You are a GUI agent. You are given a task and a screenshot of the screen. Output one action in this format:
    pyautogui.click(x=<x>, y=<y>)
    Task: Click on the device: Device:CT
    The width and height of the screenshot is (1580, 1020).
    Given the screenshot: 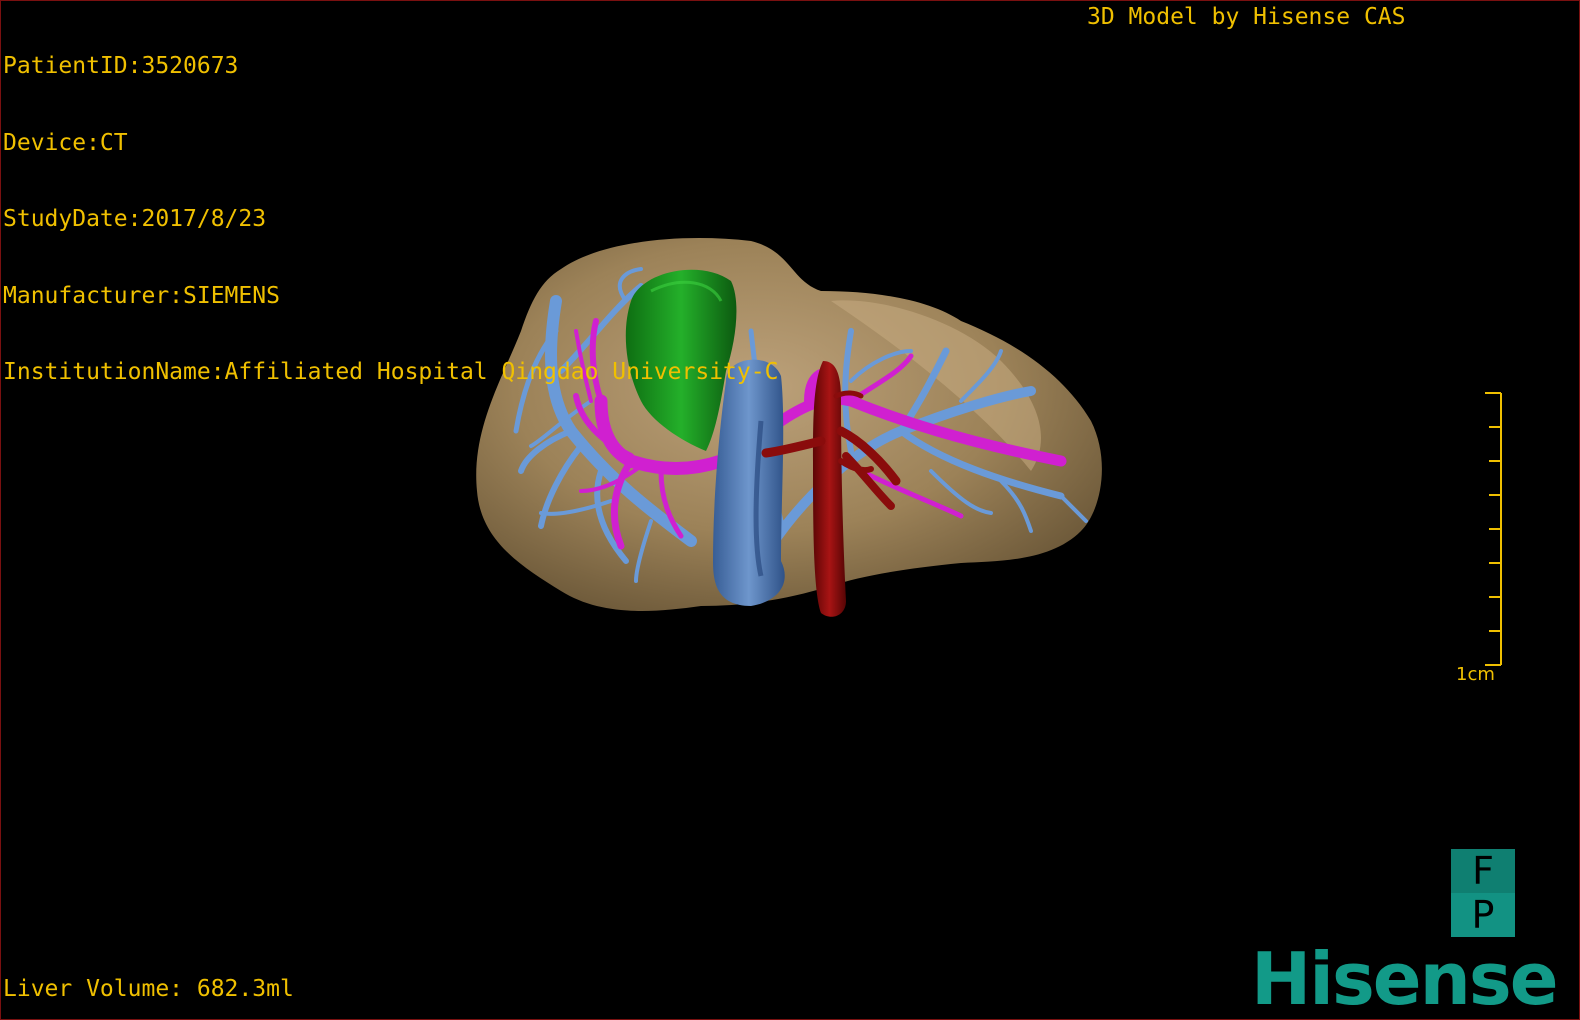 What is the action you would take?
    pyautogui.click(x=65, y=142)
    